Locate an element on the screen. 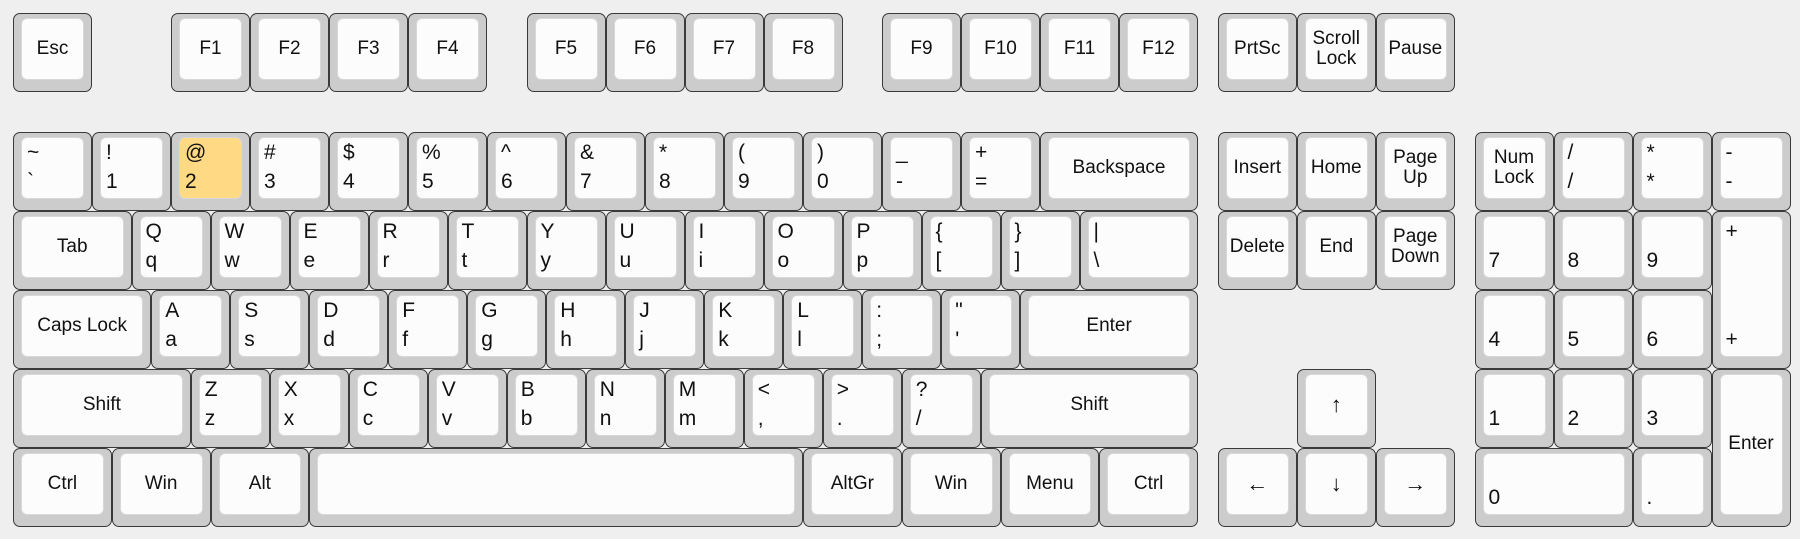 The image size is (1800, 539). key-n: Nn is located at coordinates (625, 408).